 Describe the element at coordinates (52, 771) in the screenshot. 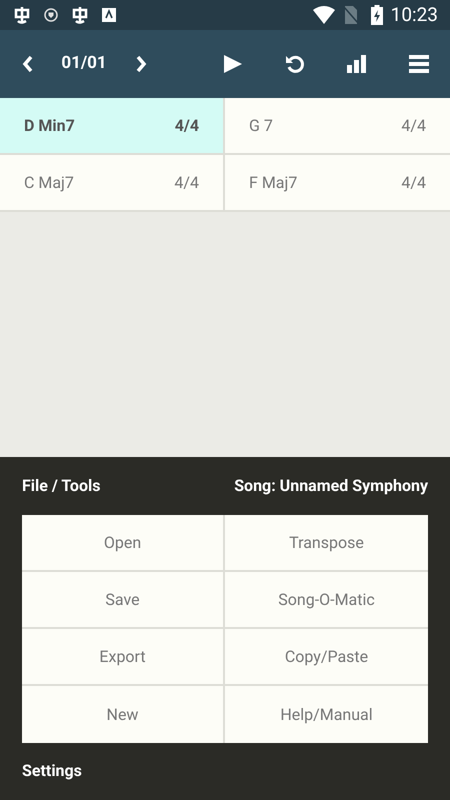

I see `settings-link: Settings` at that location.